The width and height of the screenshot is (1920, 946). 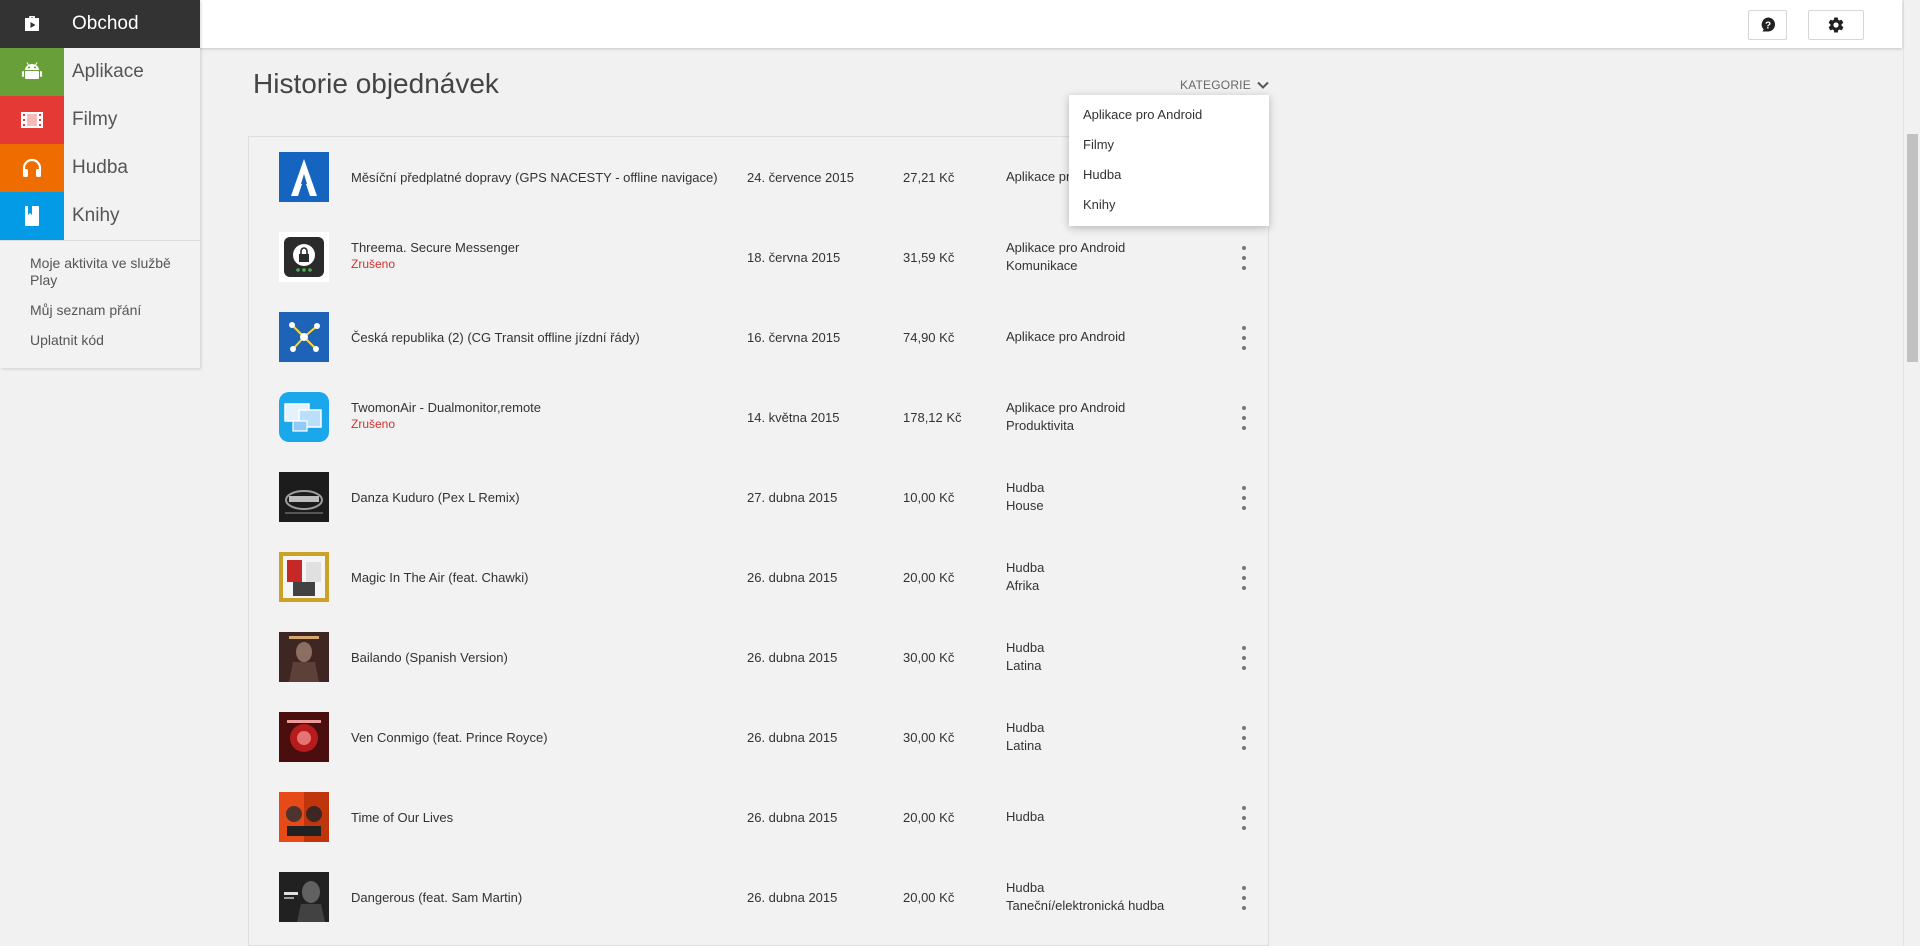 I want to click on nav-item-books: Knihy, so click(x=100, y=216).